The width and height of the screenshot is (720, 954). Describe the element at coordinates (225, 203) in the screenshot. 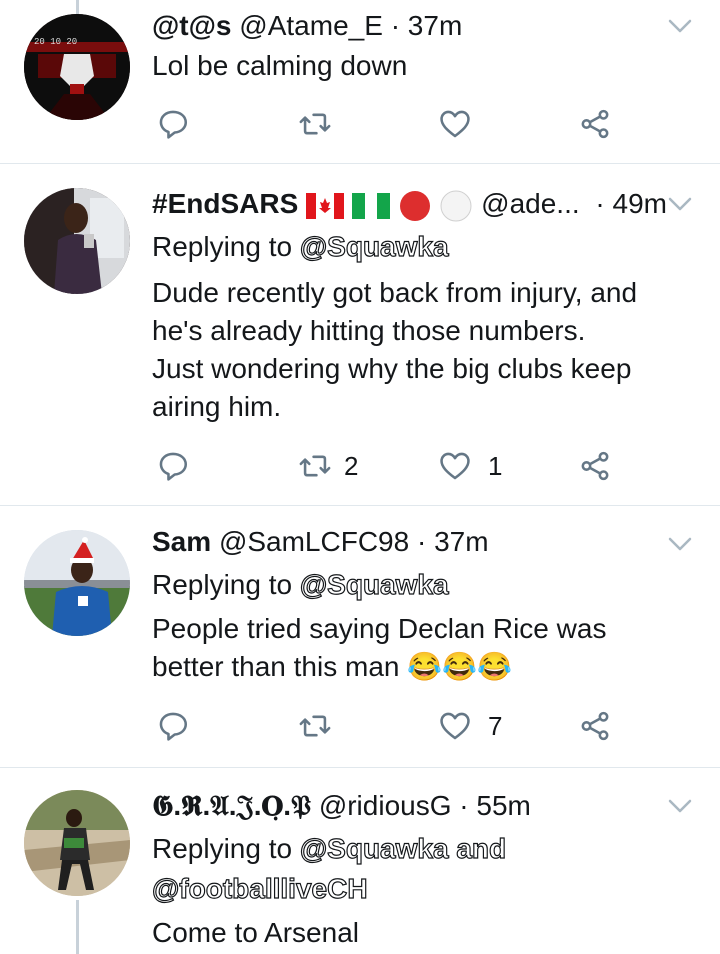

I see `display-name: #EndSARS` at that location.